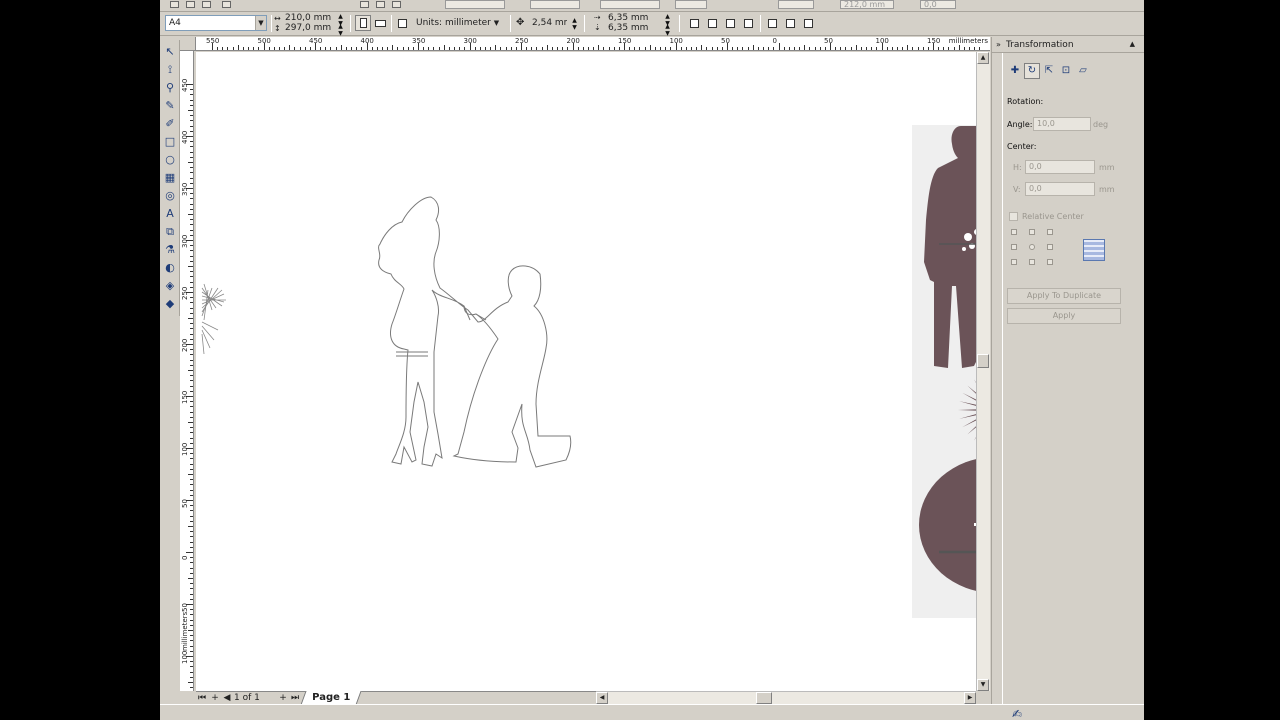  What do you see at coordinates (170, 286) in the screenshot?
I see `fill-tool-icon: ◈` at bounding box center [170, 286].